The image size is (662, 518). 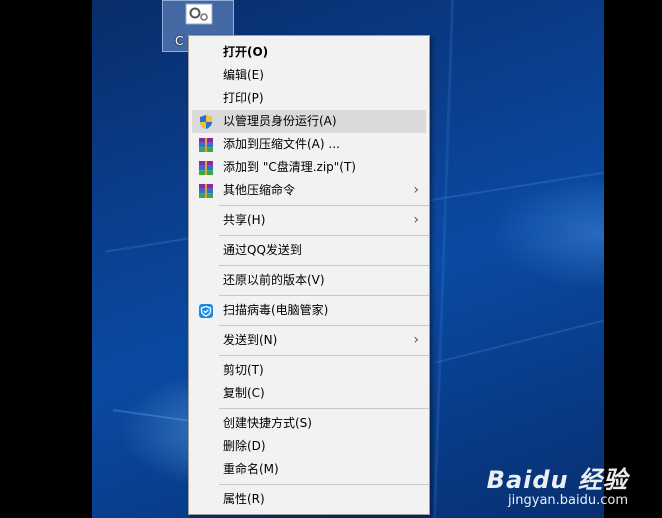 I want to click on menu-item-print: 打印(P), so click(x=309, y=98).